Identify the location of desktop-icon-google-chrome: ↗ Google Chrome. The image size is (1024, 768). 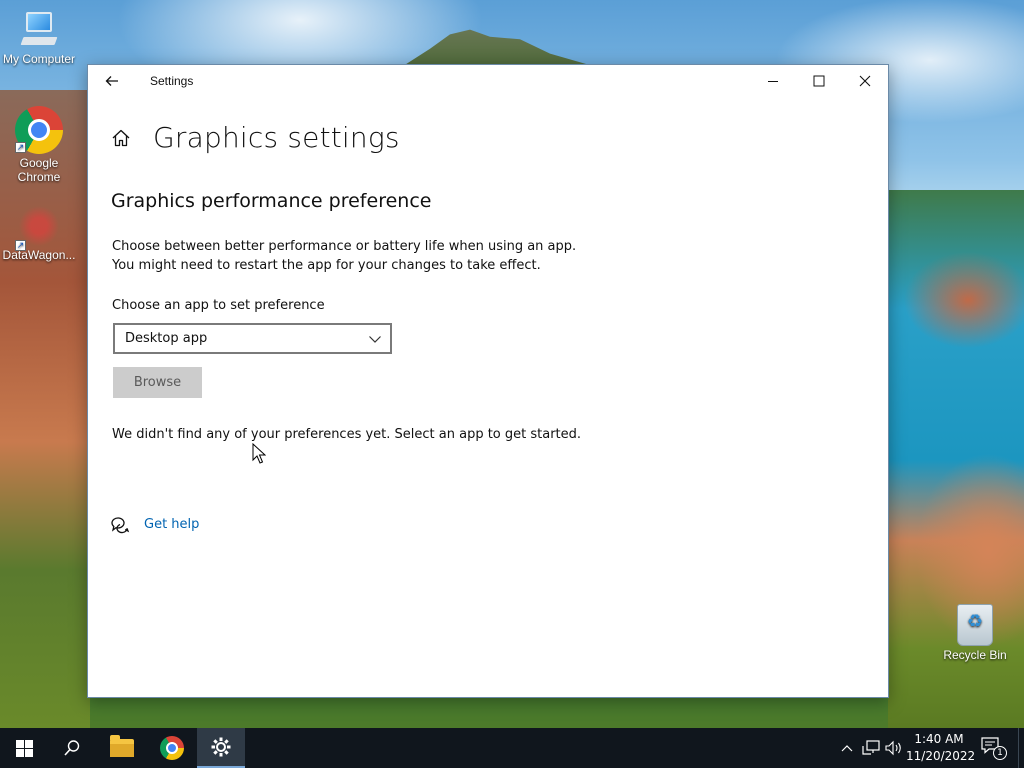
(39, 145).